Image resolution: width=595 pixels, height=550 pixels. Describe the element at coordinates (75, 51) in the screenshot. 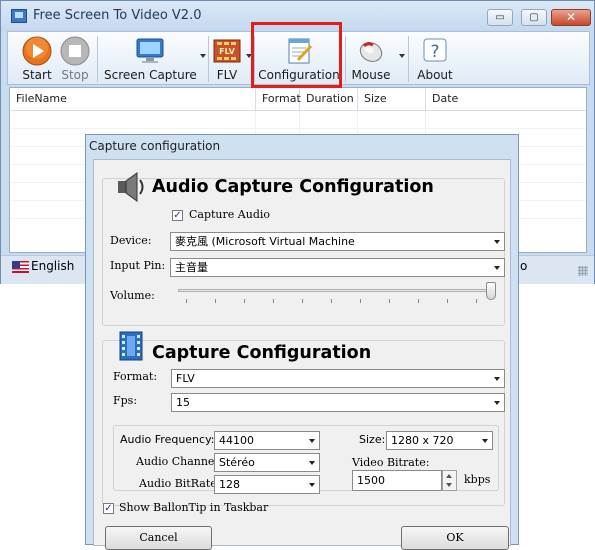

I see `stop-icon` at that location.